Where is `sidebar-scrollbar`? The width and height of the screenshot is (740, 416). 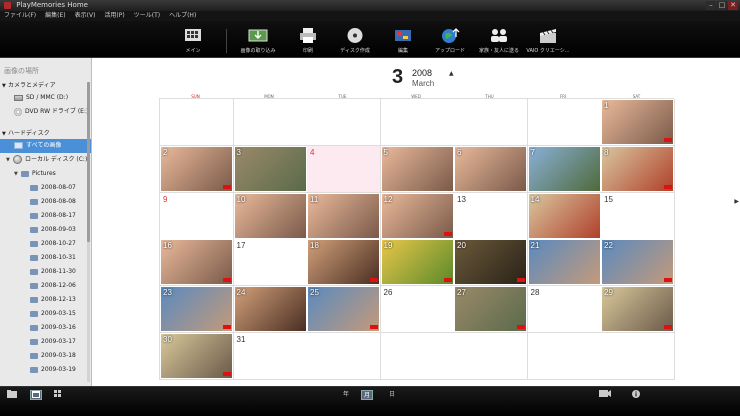
sidebar-scrollbar is located at coordinates (88, 232).